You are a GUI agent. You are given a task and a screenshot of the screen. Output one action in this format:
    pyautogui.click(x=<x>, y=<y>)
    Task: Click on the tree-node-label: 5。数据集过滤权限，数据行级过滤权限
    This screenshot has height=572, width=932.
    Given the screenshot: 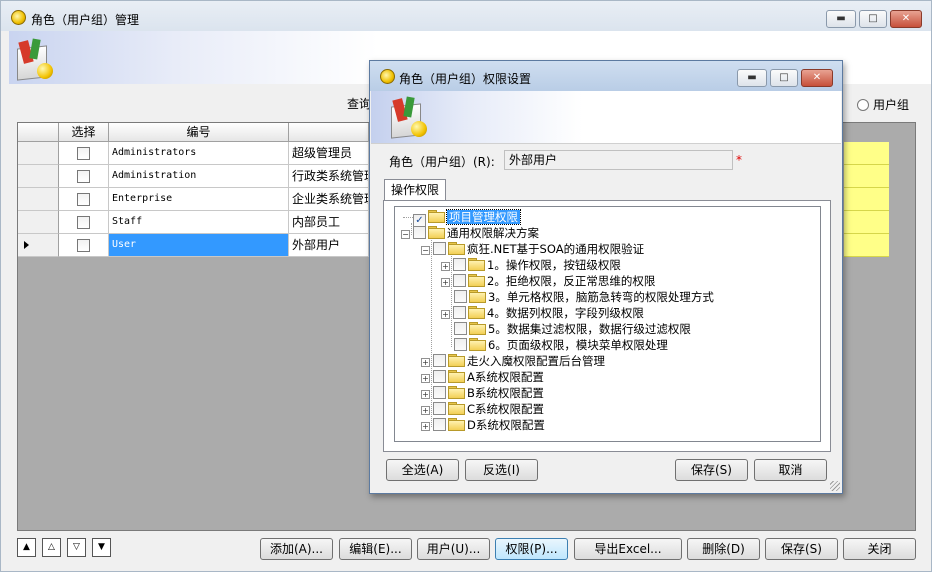 What is the action you would take?
    pyautogui.click(x=589, y=329)
    